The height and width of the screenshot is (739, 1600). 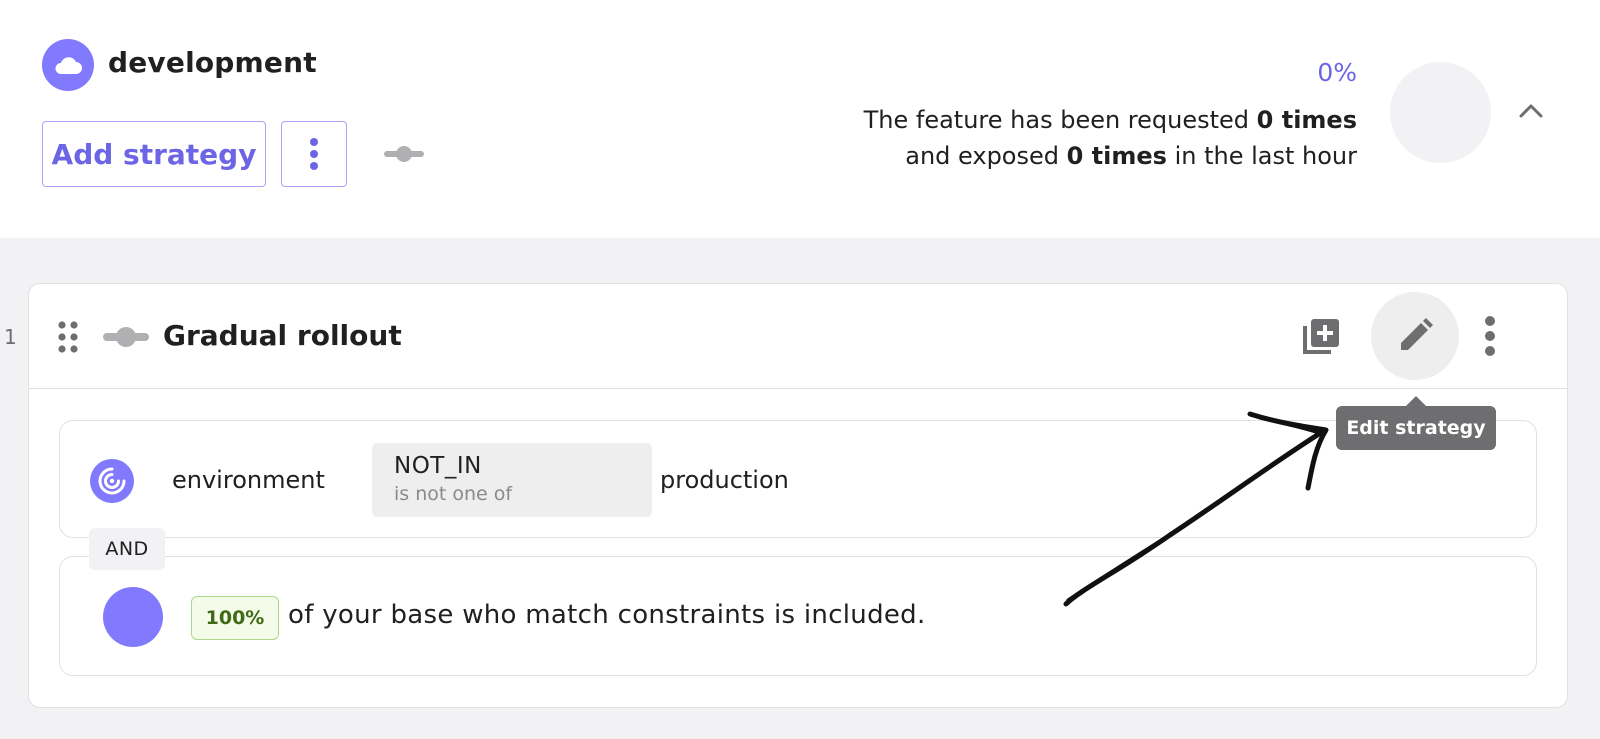 What do you see at coordinates (724, 480) in the screenshot?
I see `constraint-value: production` at bounding box center [724, 480].